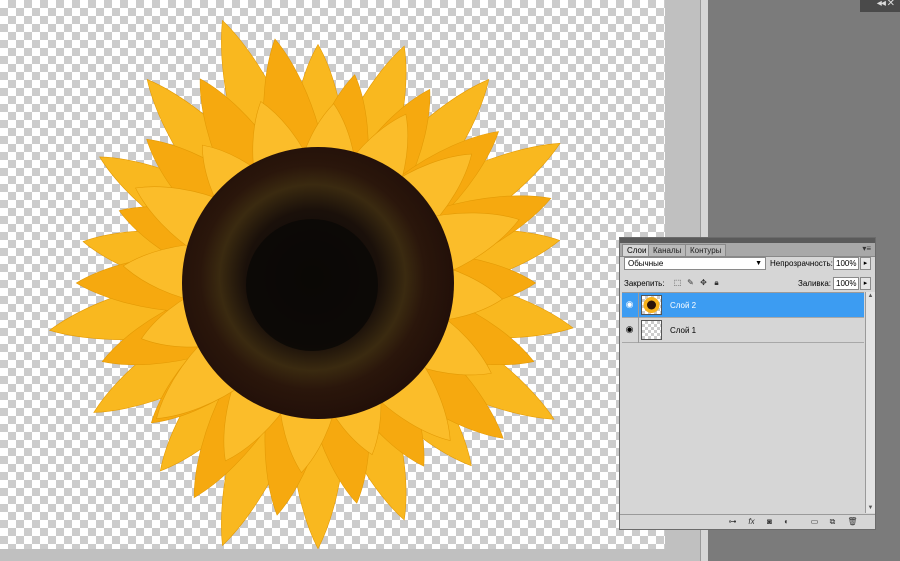 The height and width of the screenshot is (561, 900). I want to click on opacity-slider-button: ▸, so click(865, 263).